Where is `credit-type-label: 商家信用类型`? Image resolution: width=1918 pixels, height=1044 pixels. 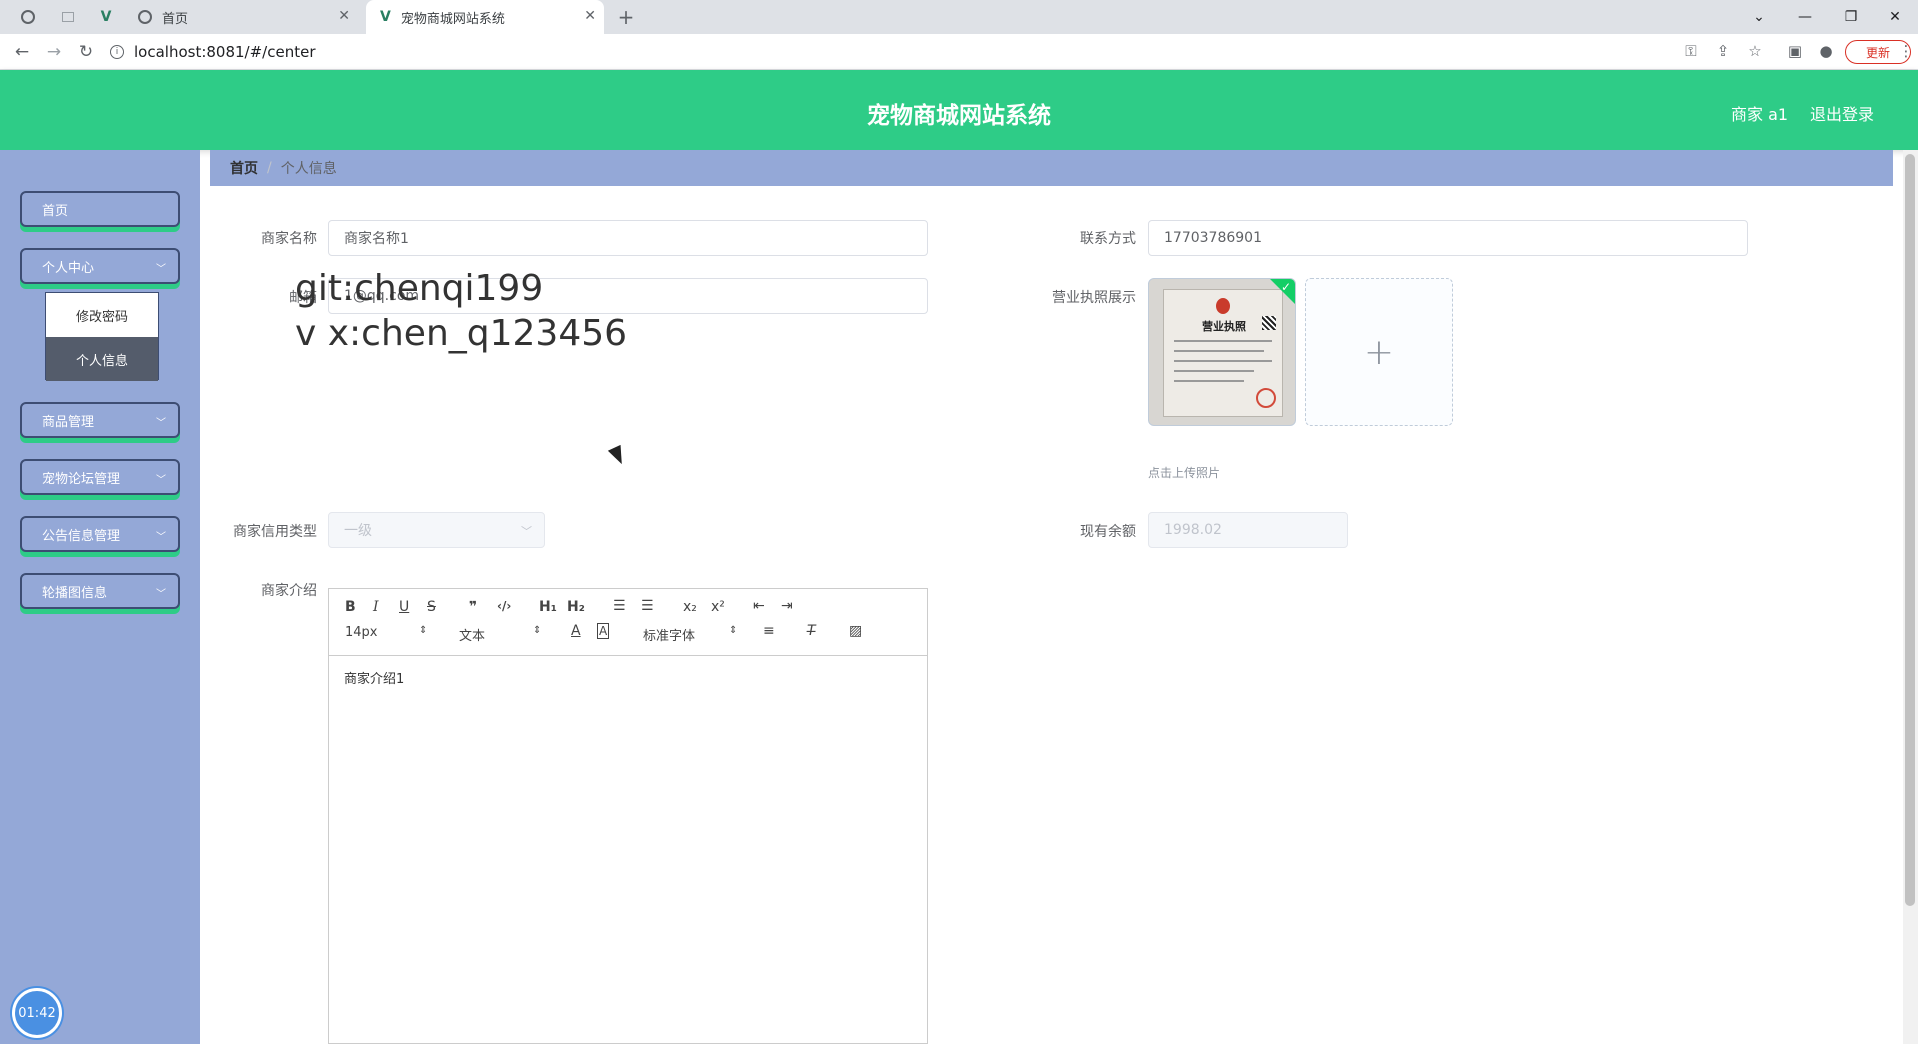
credit-type-label: 商家信用类型 is located at coordinates (275, 532).